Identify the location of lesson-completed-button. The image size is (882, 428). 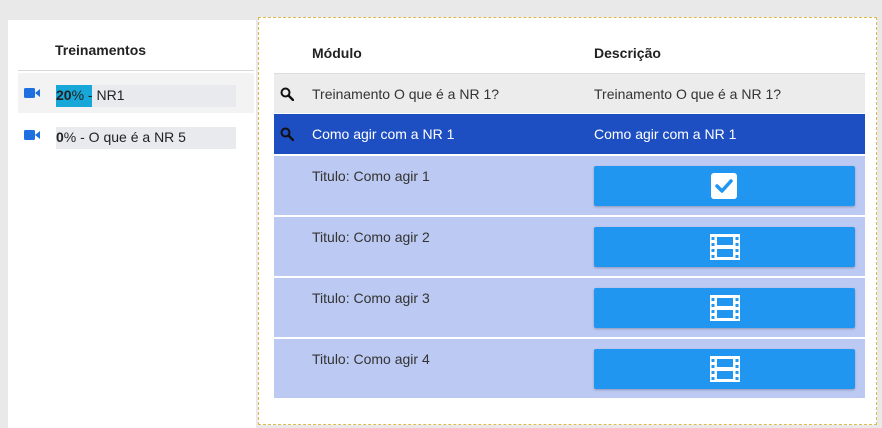
(724, 186).